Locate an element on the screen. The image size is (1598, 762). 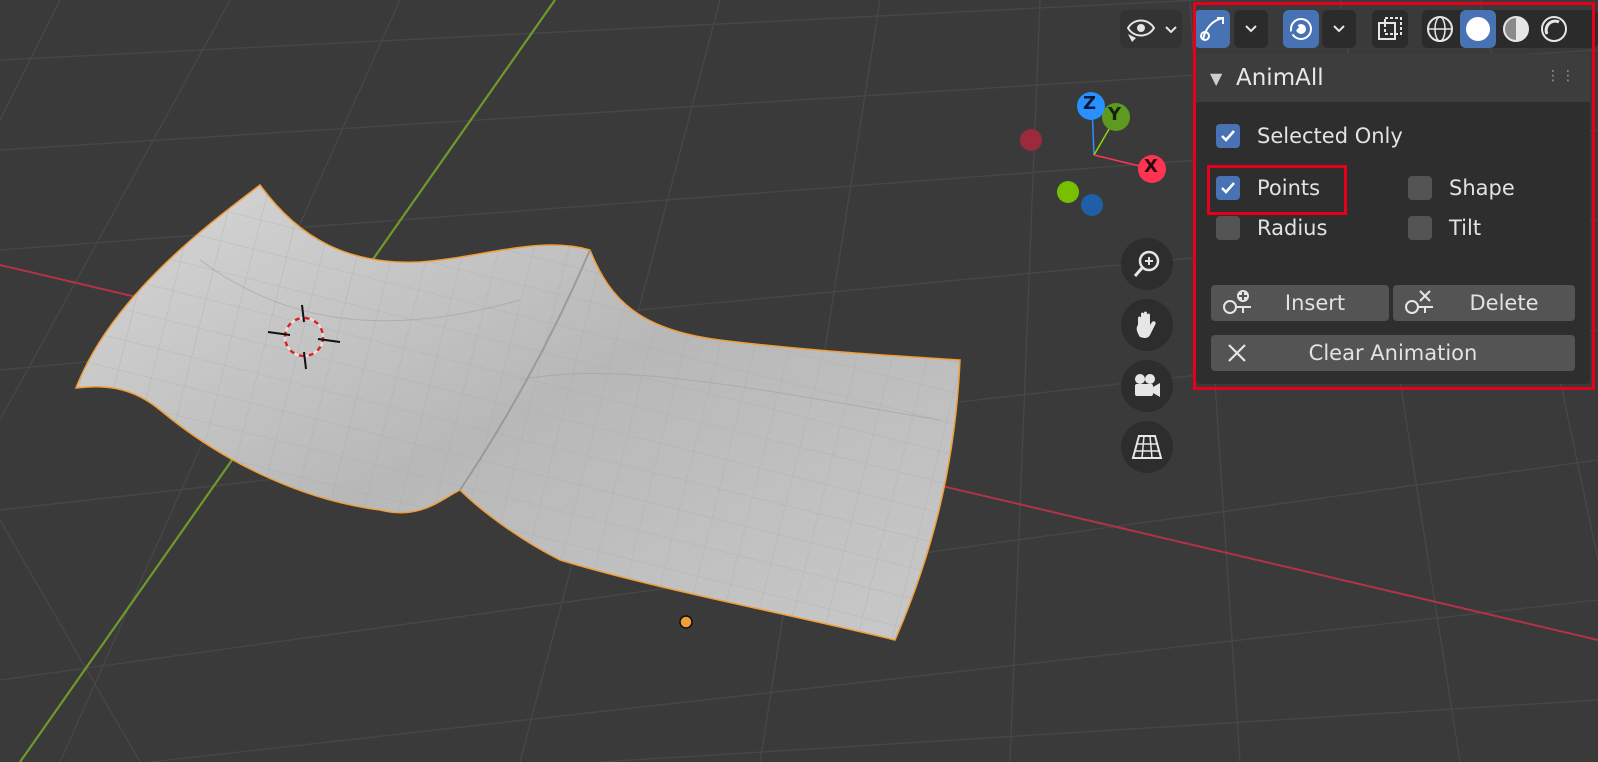
gizmo-toggle-button is located at coordinates (1212, 29).